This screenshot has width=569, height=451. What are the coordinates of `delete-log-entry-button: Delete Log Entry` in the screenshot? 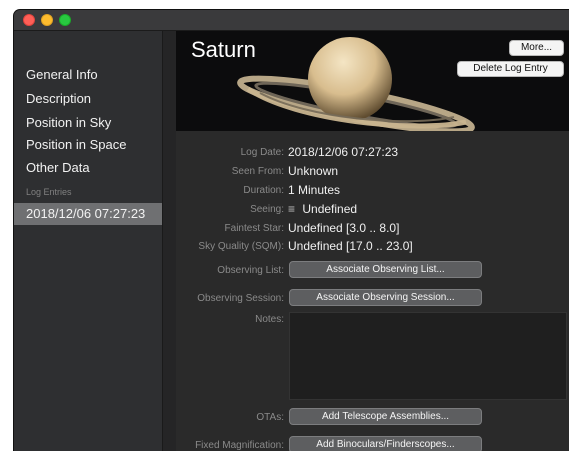 It's located at (510, 69).